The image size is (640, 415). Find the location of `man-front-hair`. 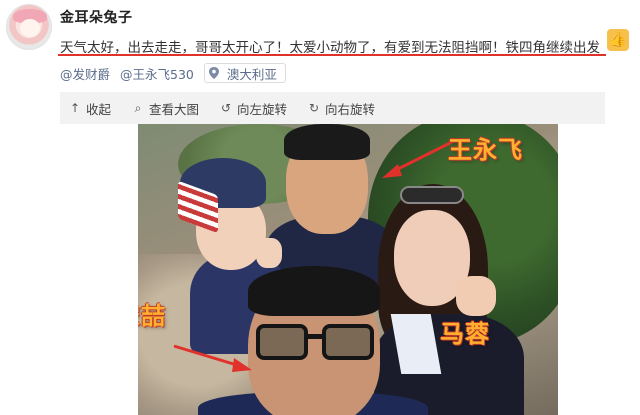

man-front-hair is located at coordinates (314, 291).